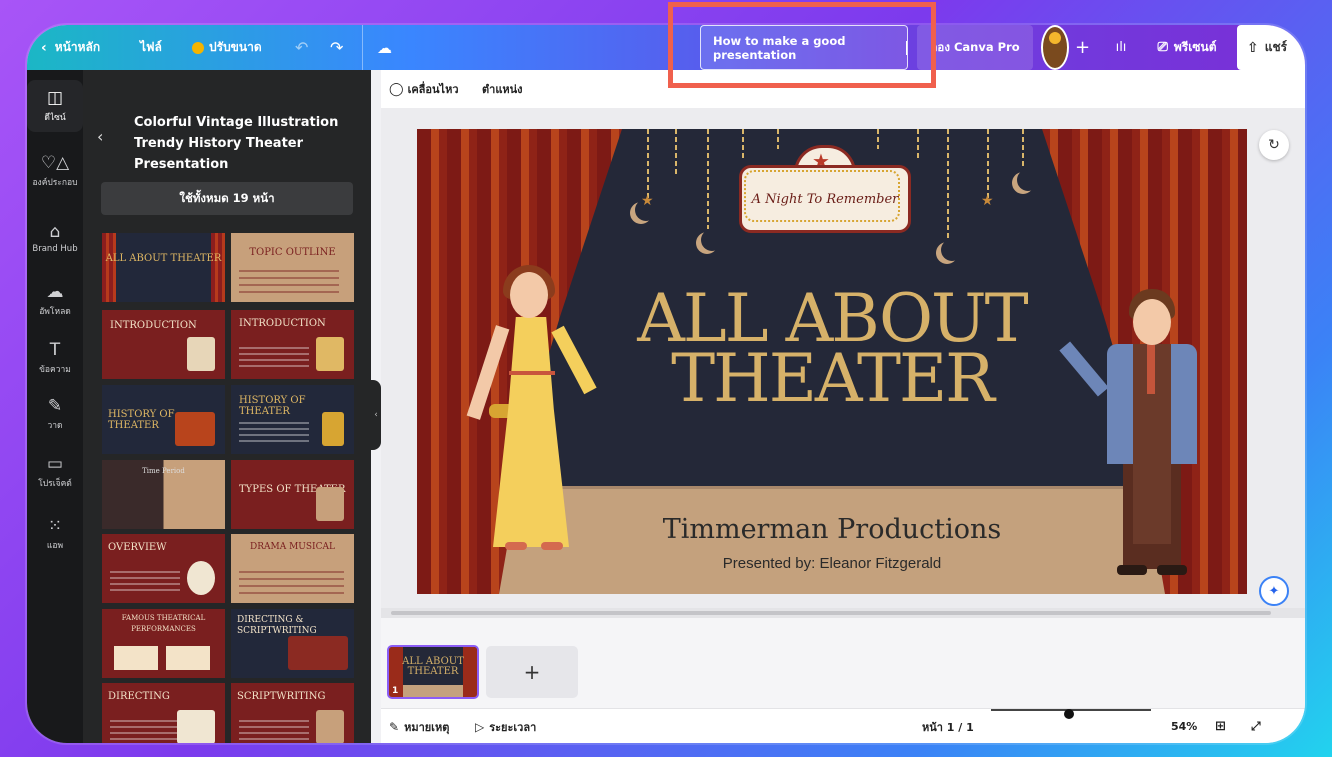 This screenshot has height=757, width=1332. Describe the element at coordinates (1220, 726) in the screenshot. I see `grid-view-icon: ⊞` at that location.